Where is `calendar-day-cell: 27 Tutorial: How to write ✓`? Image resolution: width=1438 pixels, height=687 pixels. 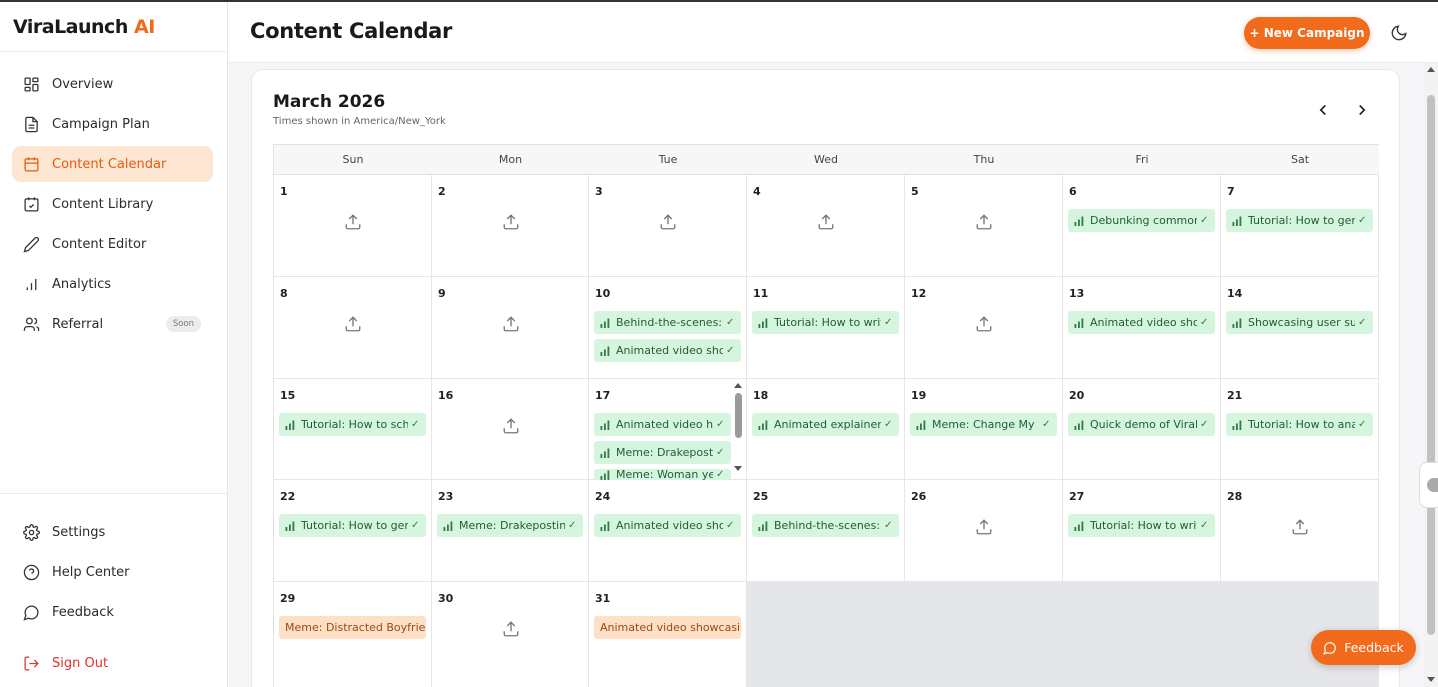 calendar-day-cell: 27 Tutorial: How to write ✓ is located at coordinates (1142, 531).